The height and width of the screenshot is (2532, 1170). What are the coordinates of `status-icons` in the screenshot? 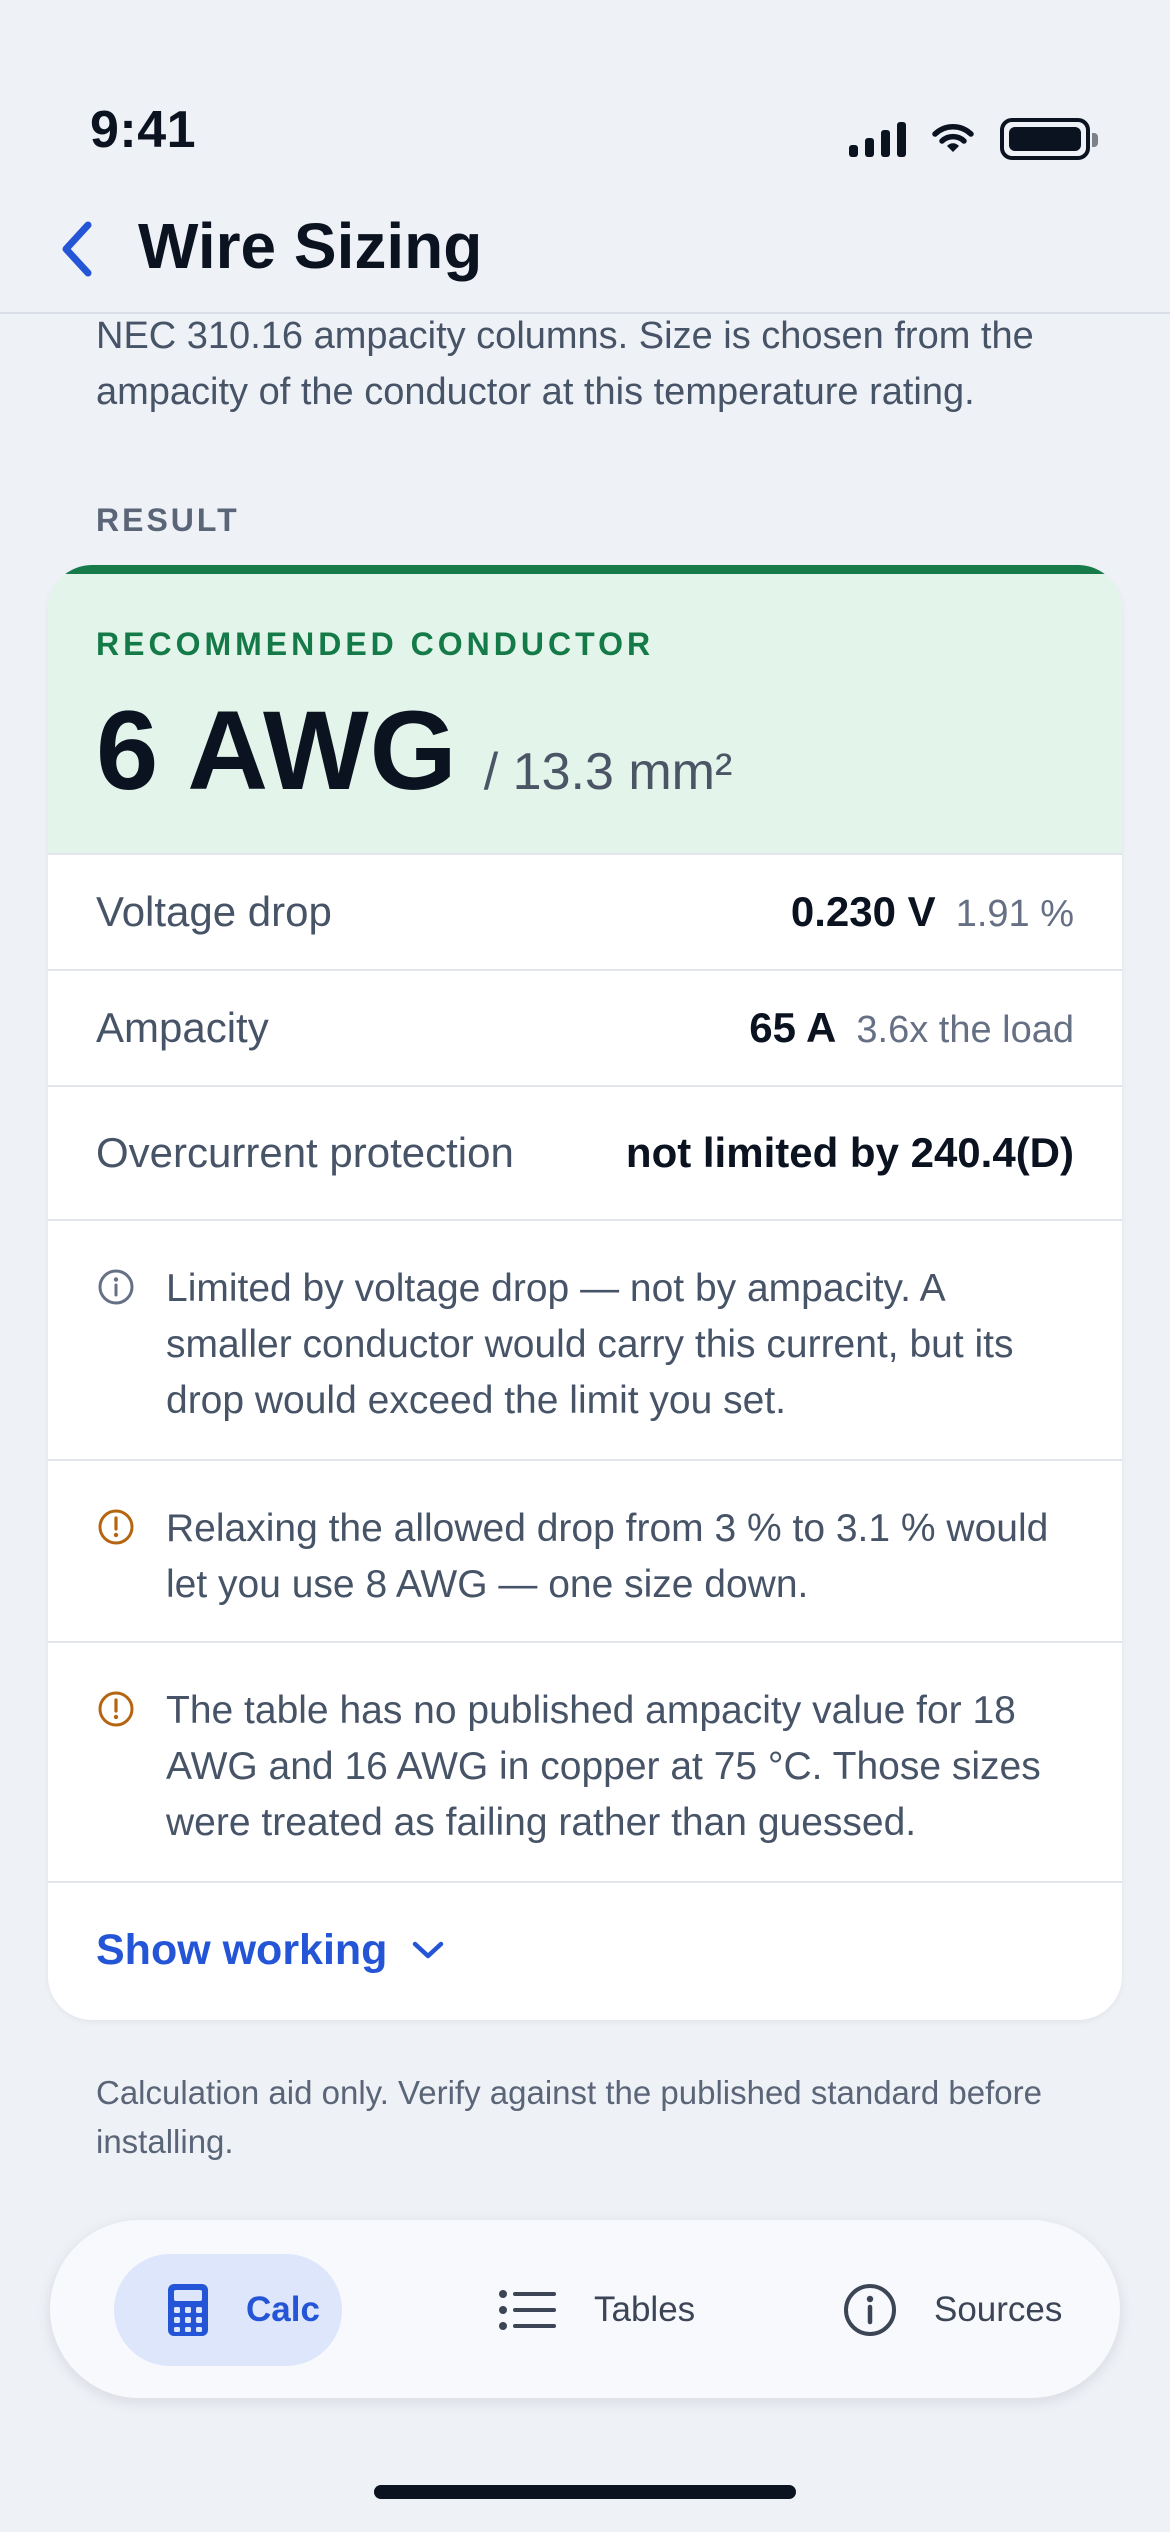 It's located at (973, 139).